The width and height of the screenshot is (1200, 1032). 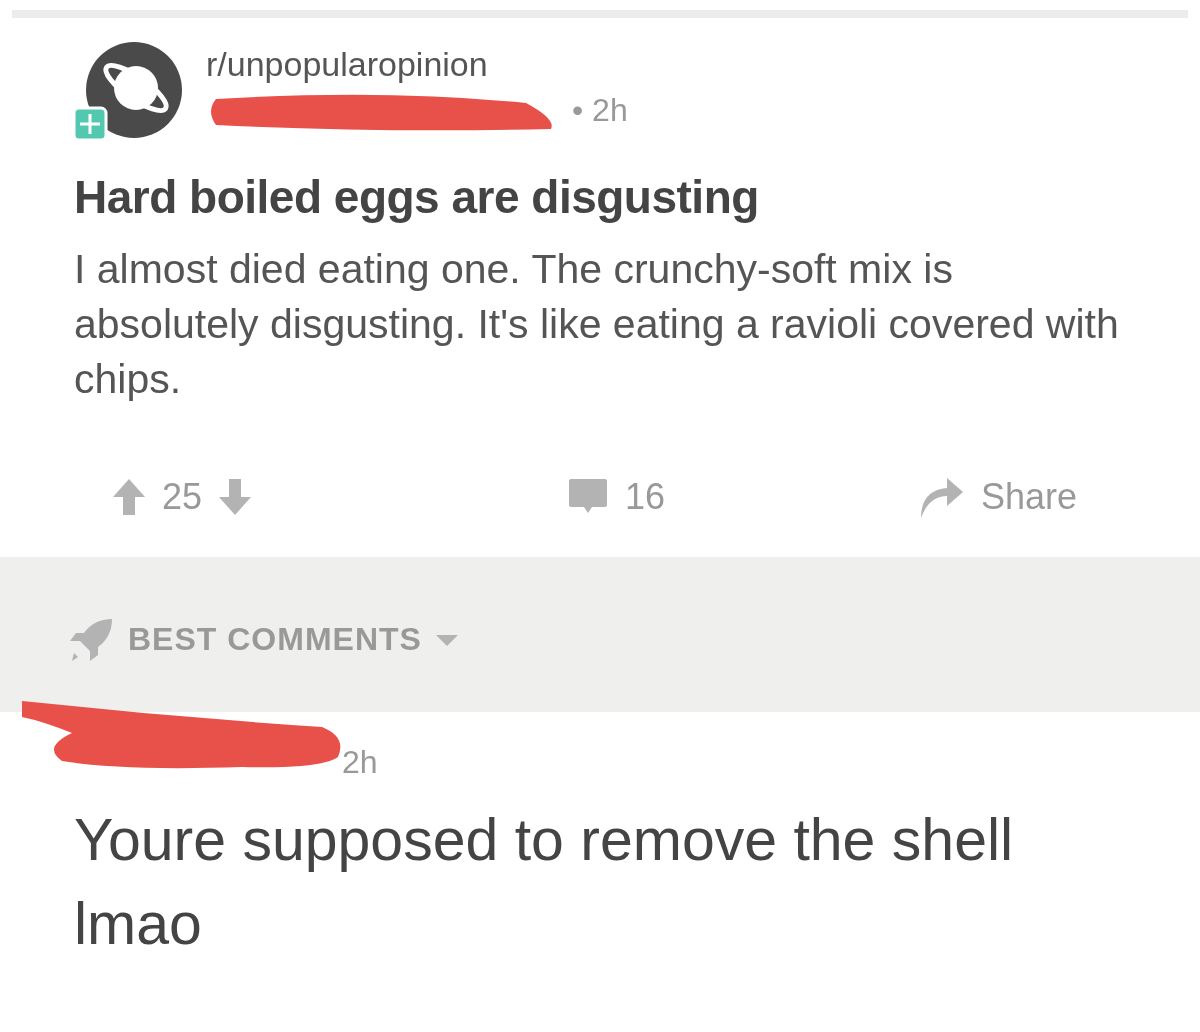 What do you see at coordinates (544, 882) in the screenshot?
I see `comment-text: Youre supposed to remove the shell lmao` at bounding box center [544, 882].